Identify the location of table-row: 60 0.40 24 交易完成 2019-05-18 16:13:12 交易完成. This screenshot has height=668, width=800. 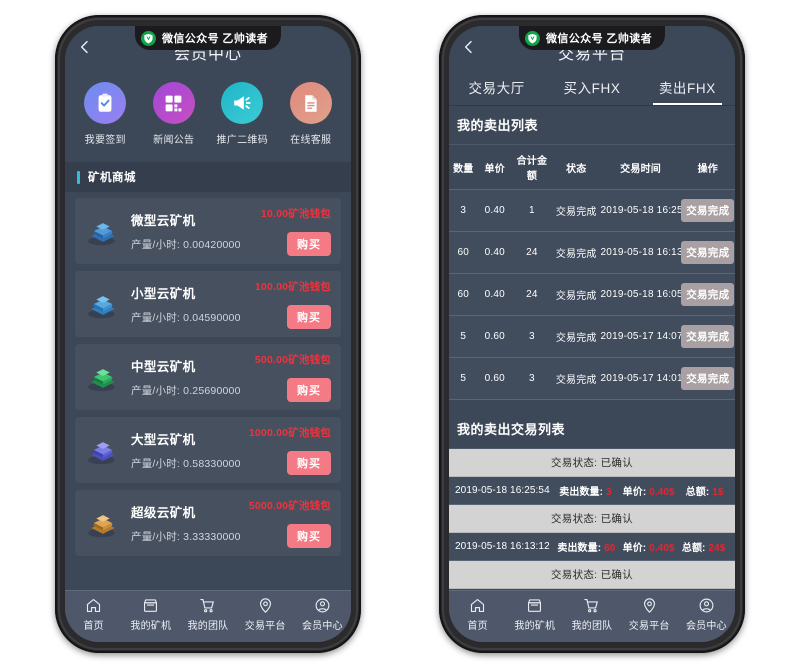
(592, 252).